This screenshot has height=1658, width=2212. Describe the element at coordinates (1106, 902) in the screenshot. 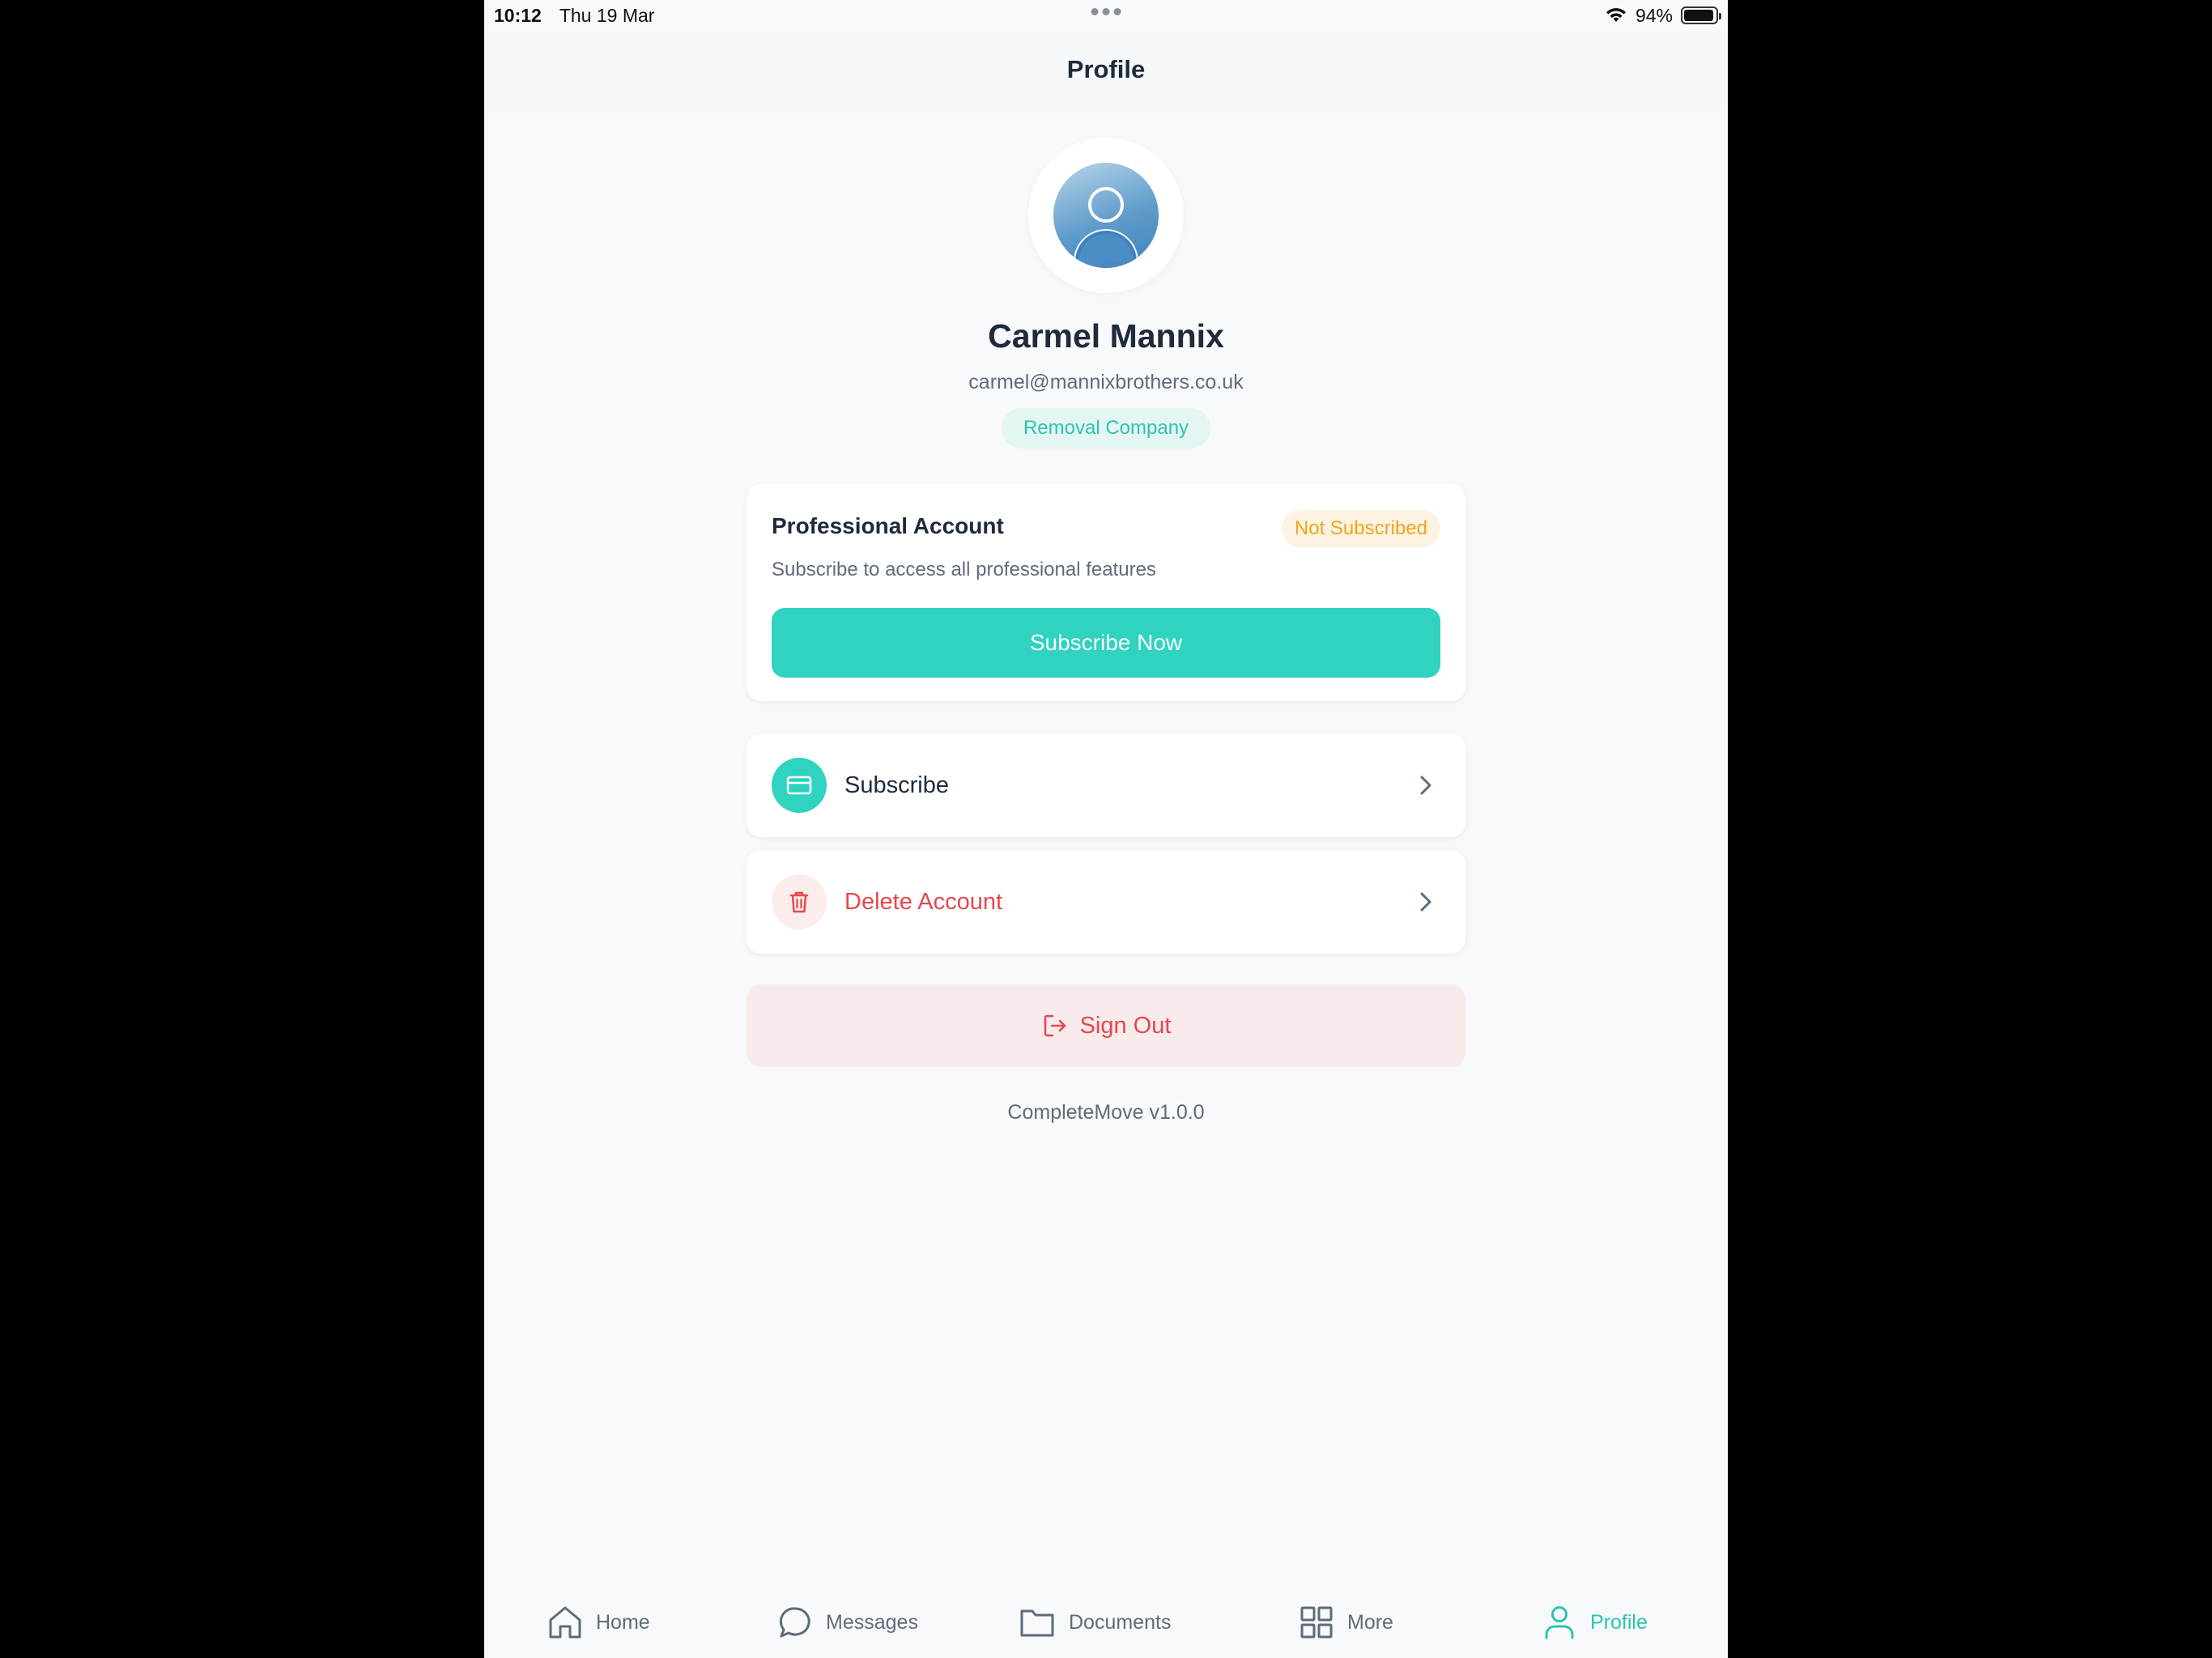

I see `delete-account-menu-item: Delete Account` at that location.